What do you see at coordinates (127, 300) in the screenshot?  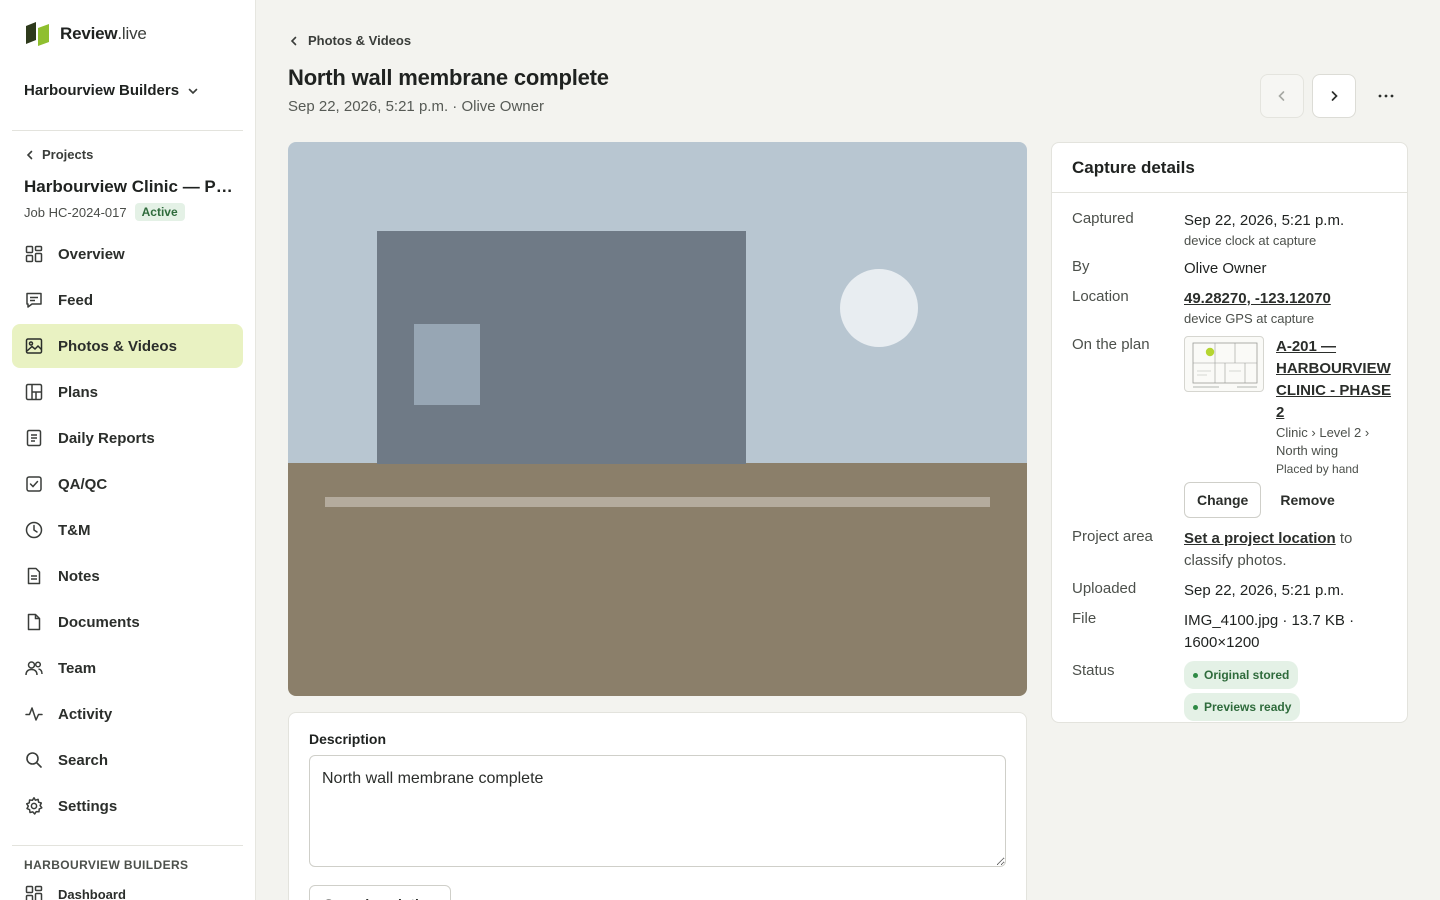 I see `sidebar-item-feed: Feed` at bounding box center [127, 300].